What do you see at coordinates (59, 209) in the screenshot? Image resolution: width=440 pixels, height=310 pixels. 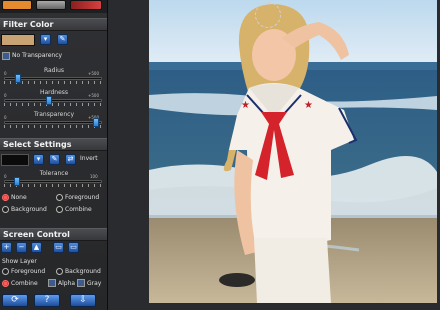 I see `radio-combine` at bounding box center [59, 209].